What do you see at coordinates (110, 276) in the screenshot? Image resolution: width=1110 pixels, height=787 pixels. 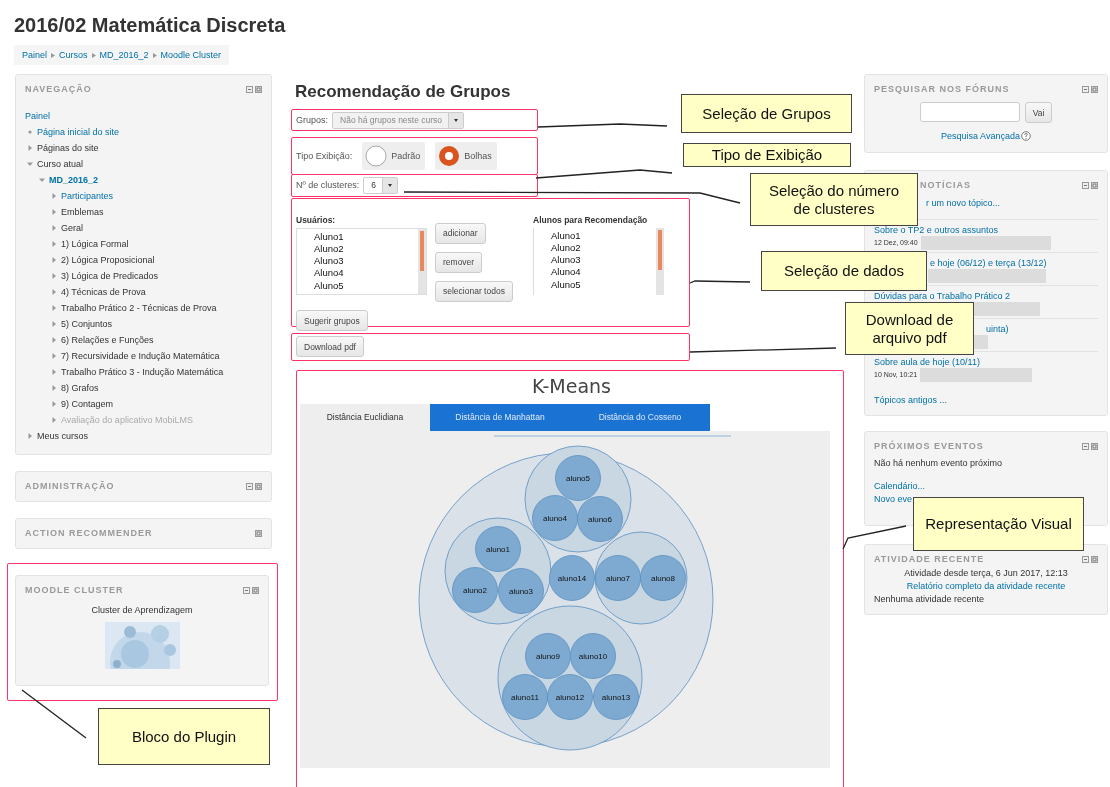 I see `nav-item: 3) Lógica de Predicados` at bounding box center [110, 276].